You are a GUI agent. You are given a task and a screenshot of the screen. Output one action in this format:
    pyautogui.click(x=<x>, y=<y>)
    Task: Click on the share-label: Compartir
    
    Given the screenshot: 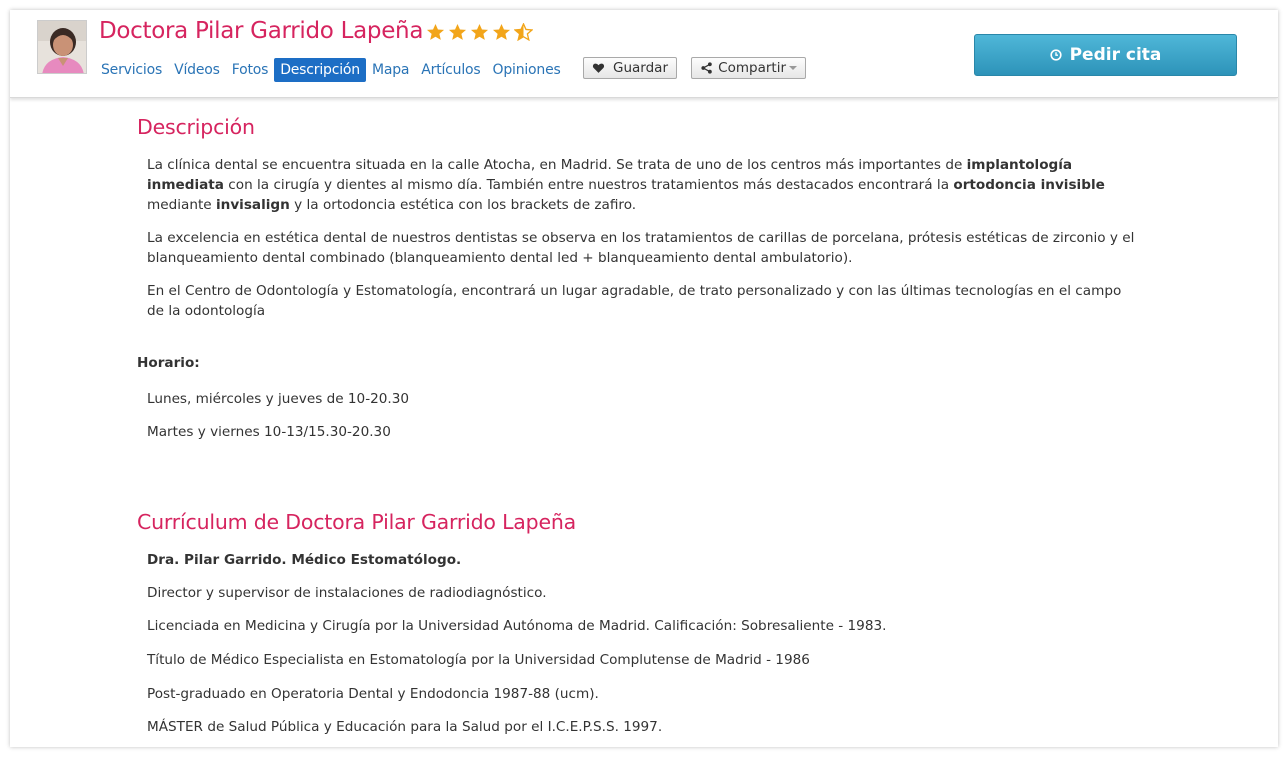 What is the action you would take?
    pyautogui.click(x=752, y=68)
    